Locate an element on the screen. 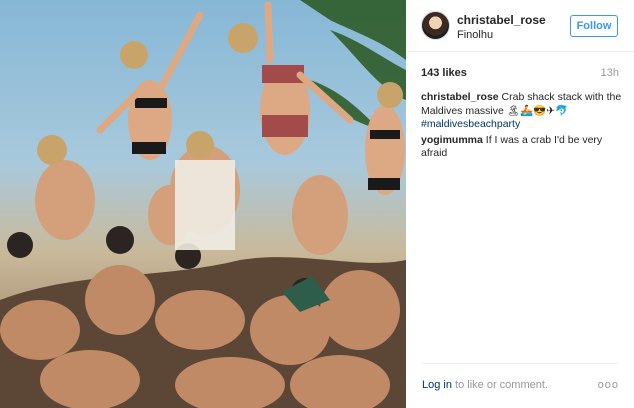 The height and width of the screenshot is (408, 634). post-timestamp: 13h is located at coordinates (610, 73).